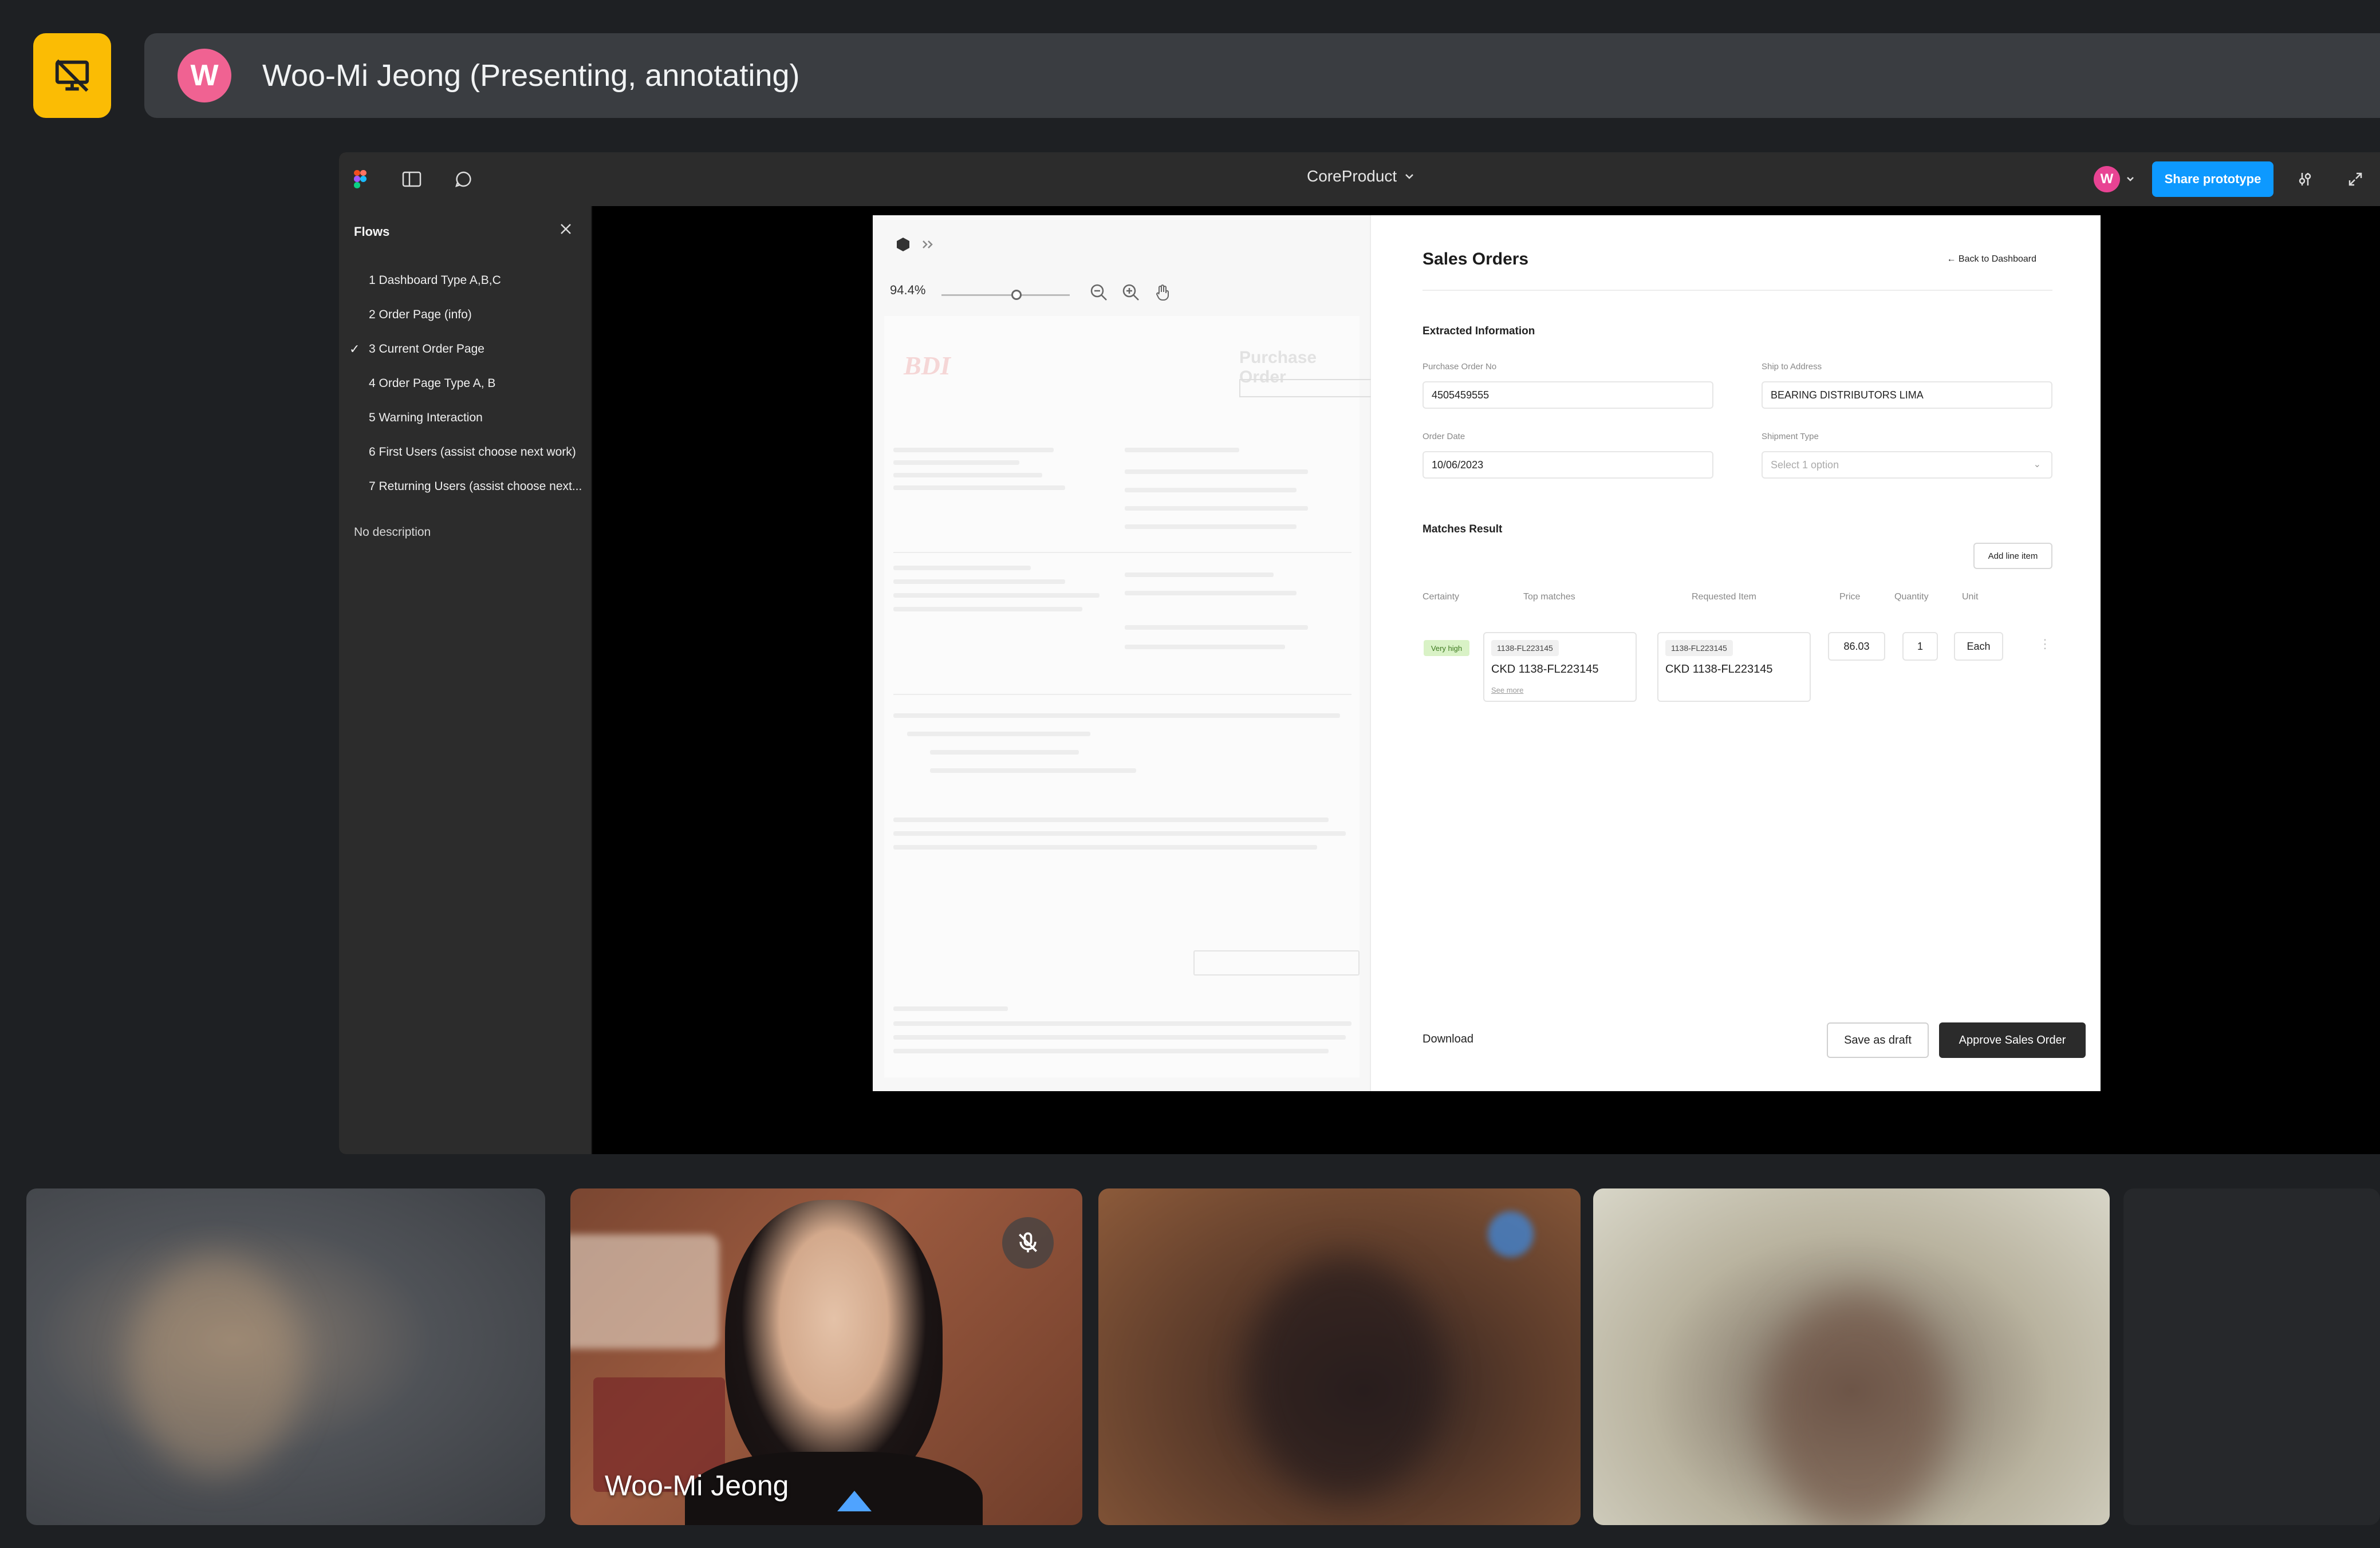 The height and width of the screenshot is (1548, 2380). Describe the element at coordinates (1028, 1243) in the screenshot. I see `mic-off-icon` at that location.